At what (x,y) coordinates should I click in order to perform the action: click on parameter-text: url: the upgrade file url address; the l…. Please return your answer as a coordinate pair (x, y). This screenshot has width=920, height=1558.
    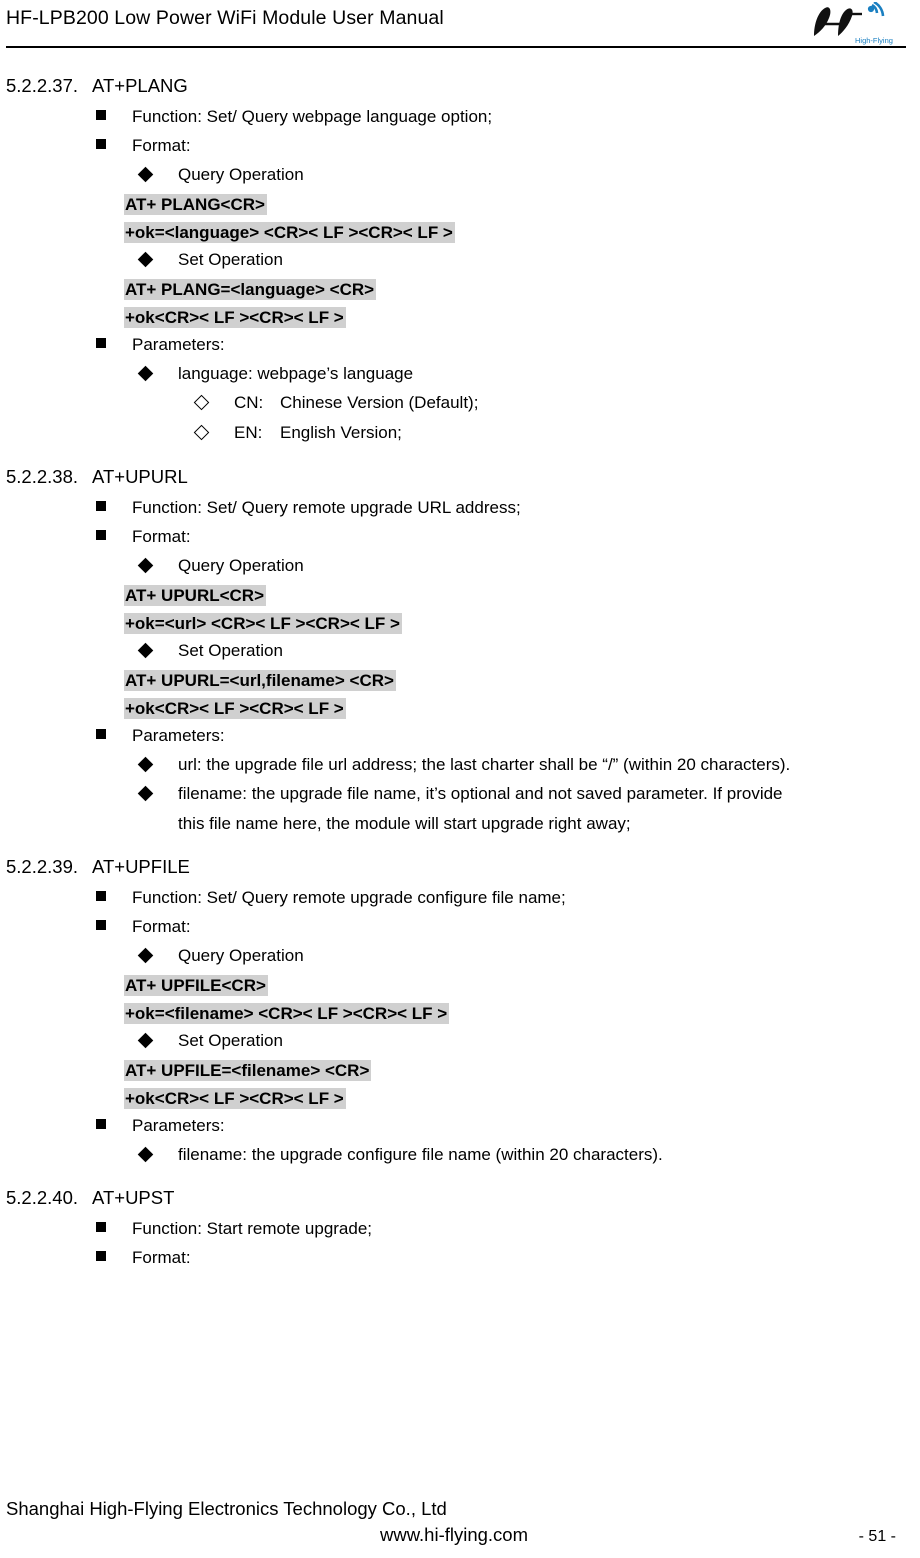
    Looking at the image, I should click on (484, 764).